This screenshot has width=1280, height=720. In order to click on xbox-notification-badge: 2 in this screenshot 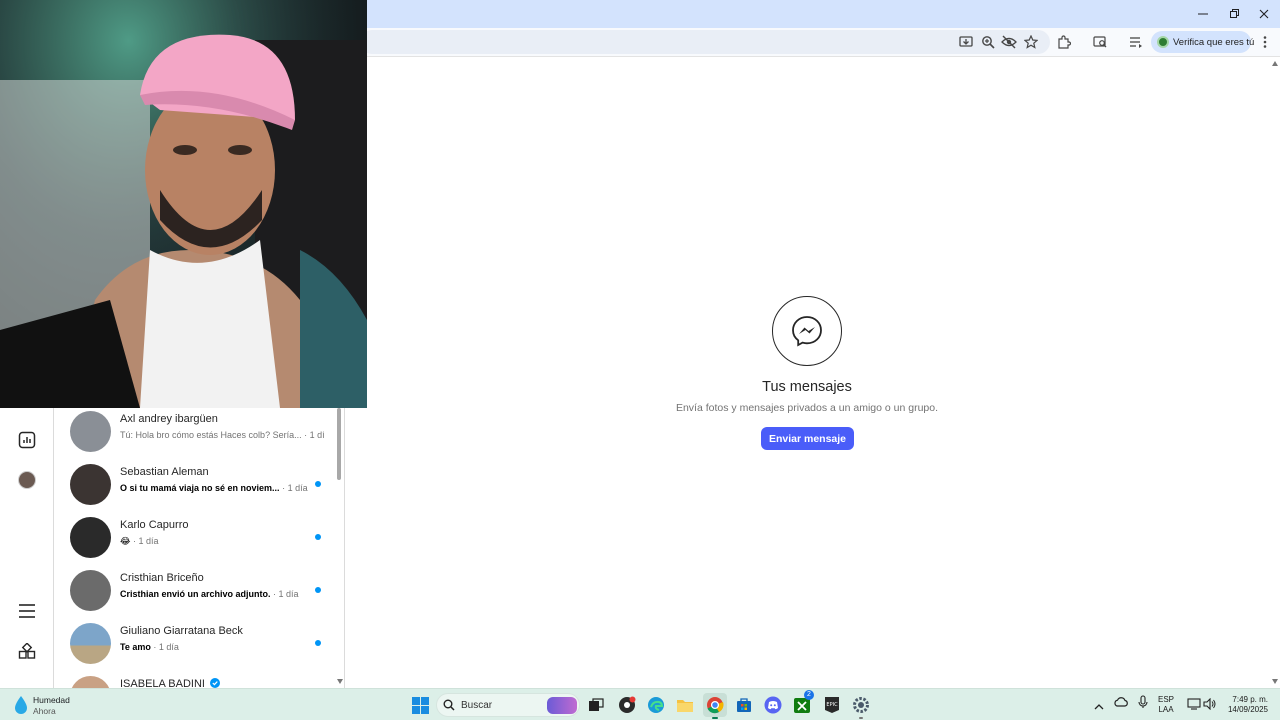, I will do `click(809, 695)`.